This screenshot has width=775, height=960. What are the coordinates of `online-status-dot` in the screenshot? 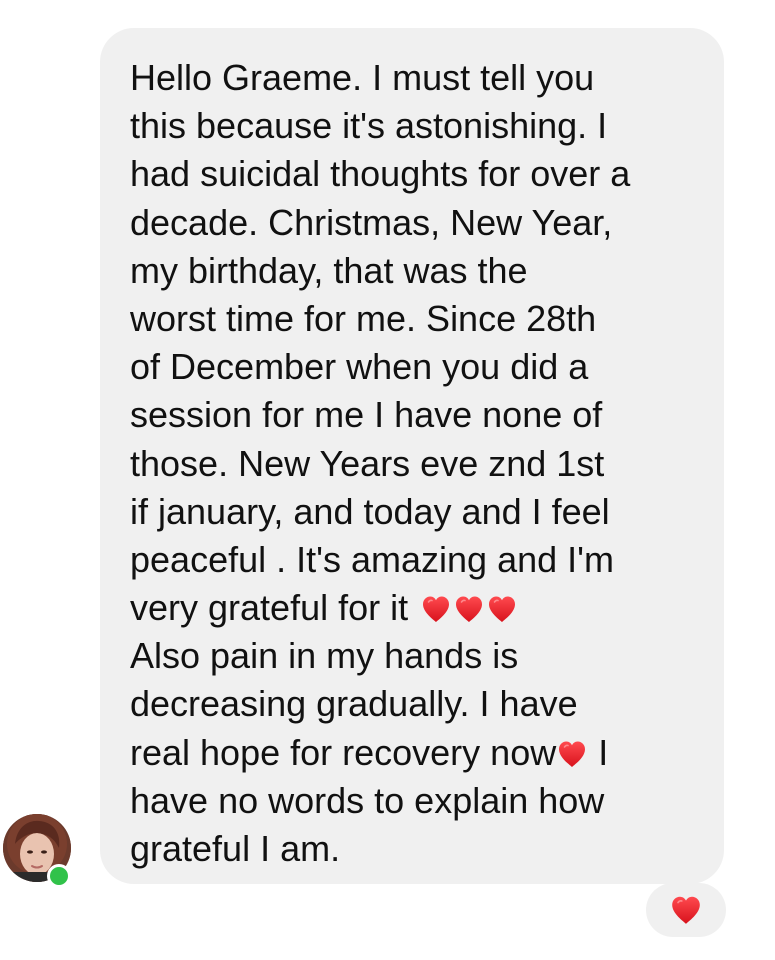 It's located at (59, 876).